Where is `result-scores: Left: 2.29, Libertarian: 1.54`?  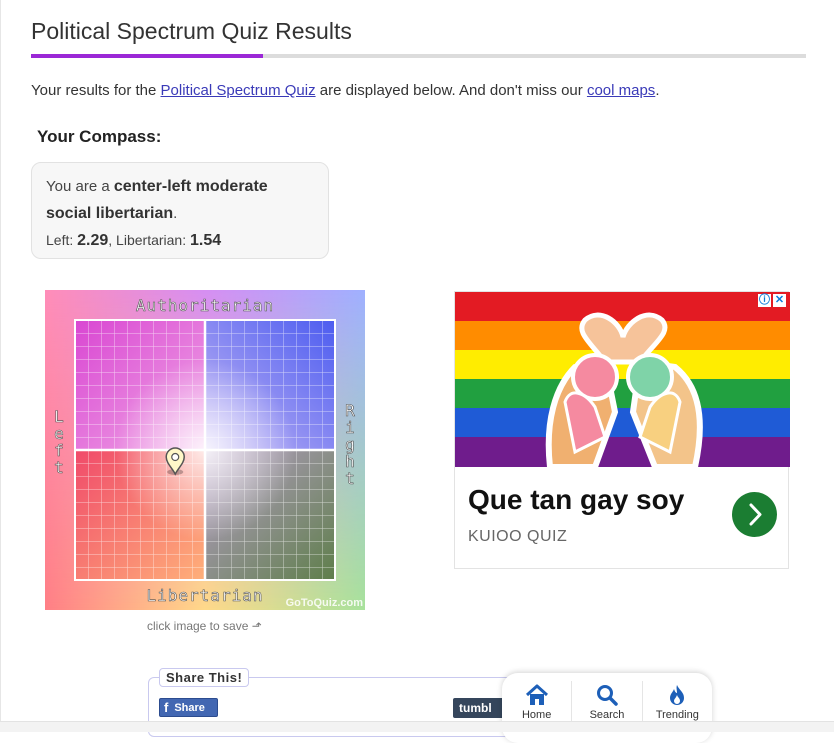
result-scores: Left: 2.29, Libertarian: 1.54 is located at coordinates (180, 240).